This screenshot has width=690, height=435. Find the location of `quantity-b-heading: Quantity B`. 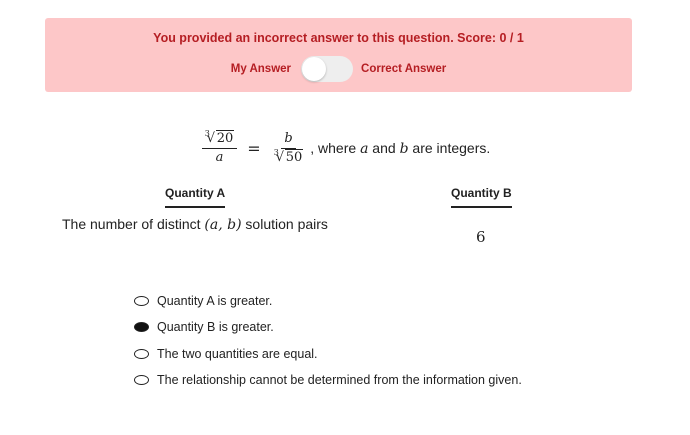

quantity-b-heading: Quantity B is located at coordinates (481, 197).